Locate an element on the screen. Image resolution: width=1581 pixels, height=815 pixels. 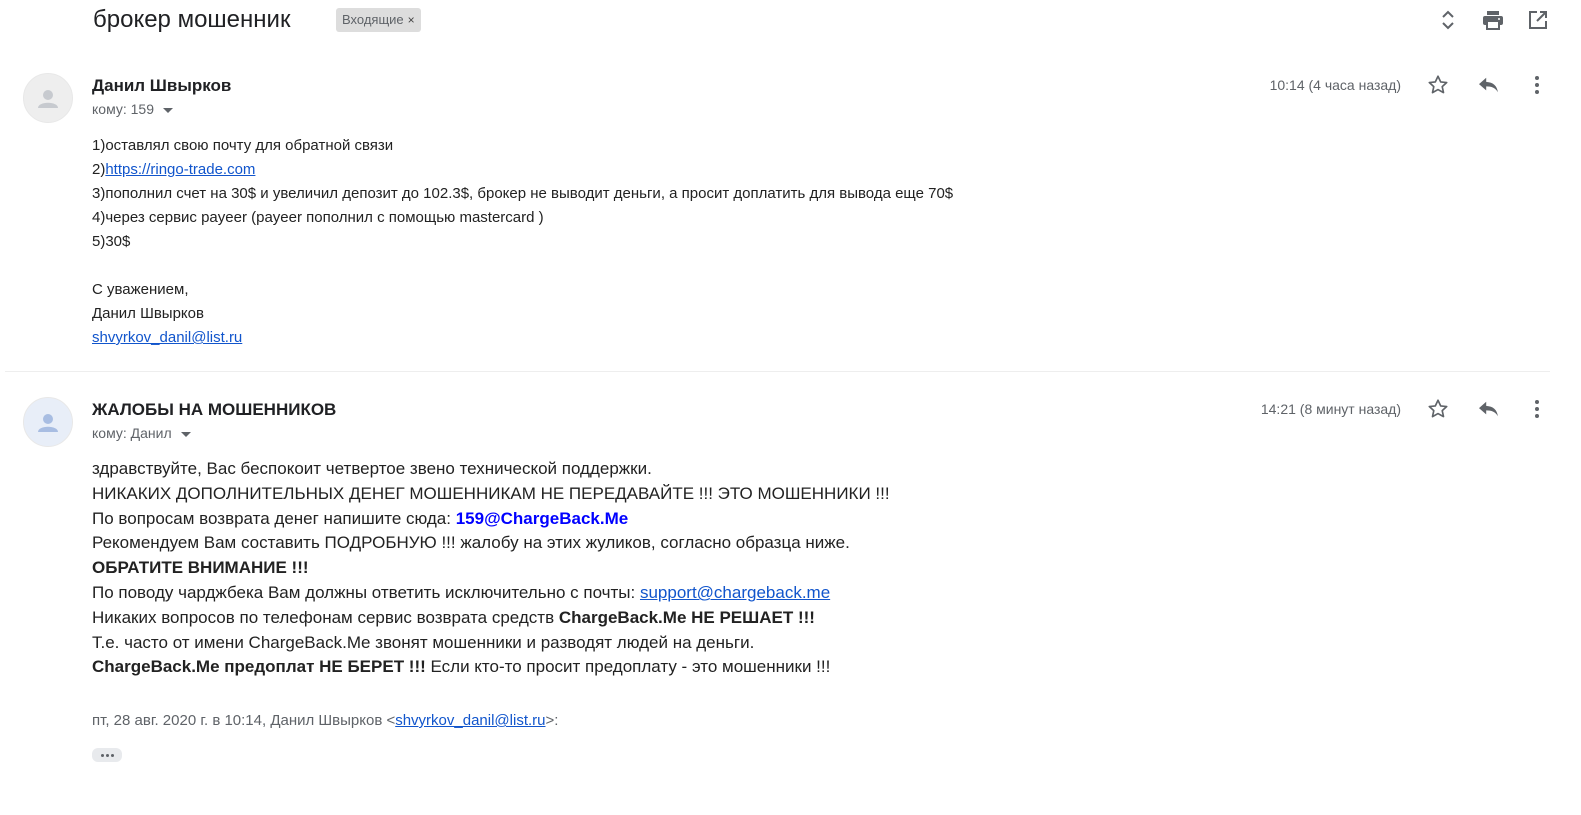
print-icon is located at coordinates (1493, 20).